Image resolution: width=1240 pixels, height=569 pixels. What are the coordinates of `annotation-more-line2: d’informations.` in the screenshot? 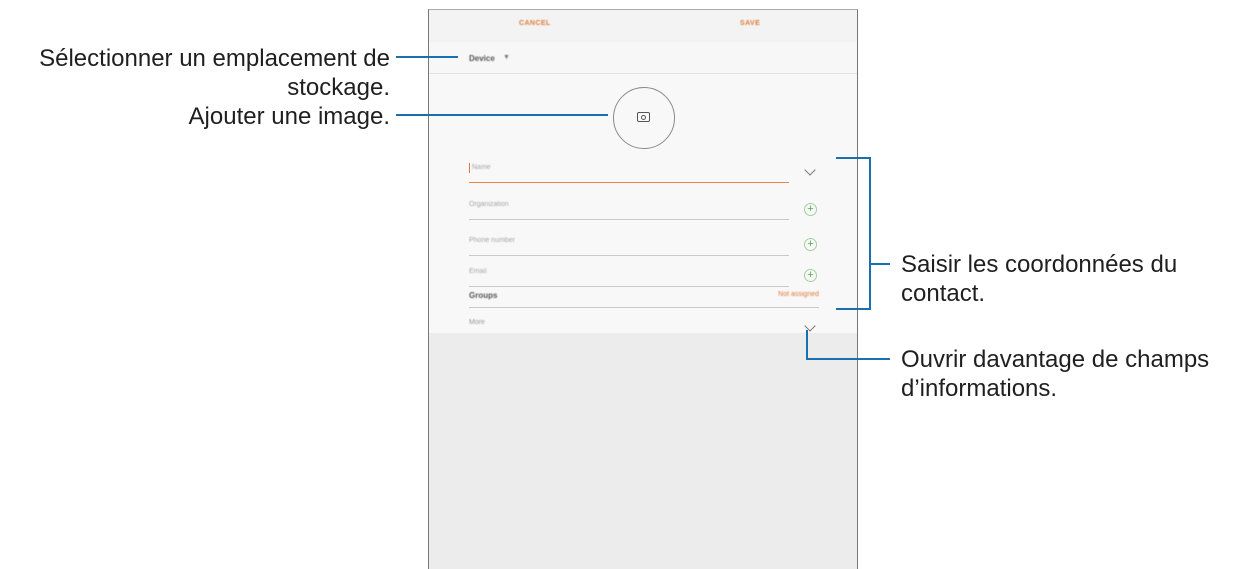 It's located at (979, 388).